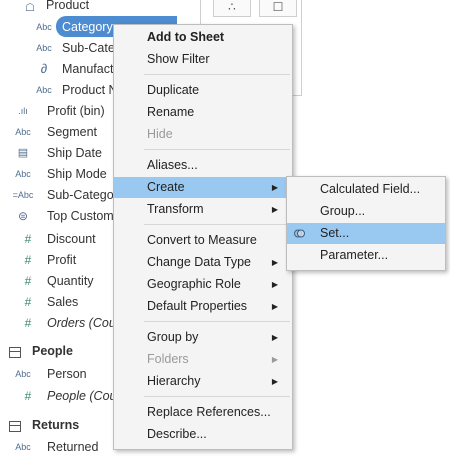  I want to click on menu-item-label: Folders, so click(168, 359).